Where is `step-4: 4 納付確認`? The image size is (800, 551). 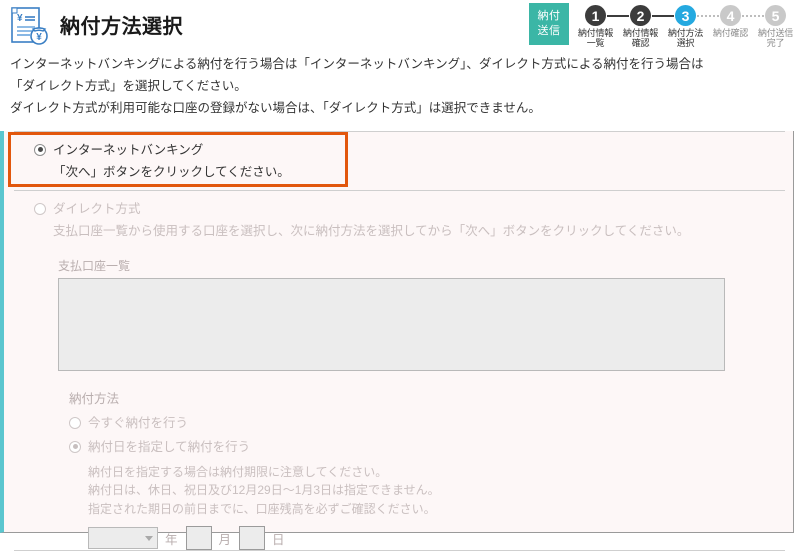
step-4: 4 納付確認 is located at coordinates (725, 20).